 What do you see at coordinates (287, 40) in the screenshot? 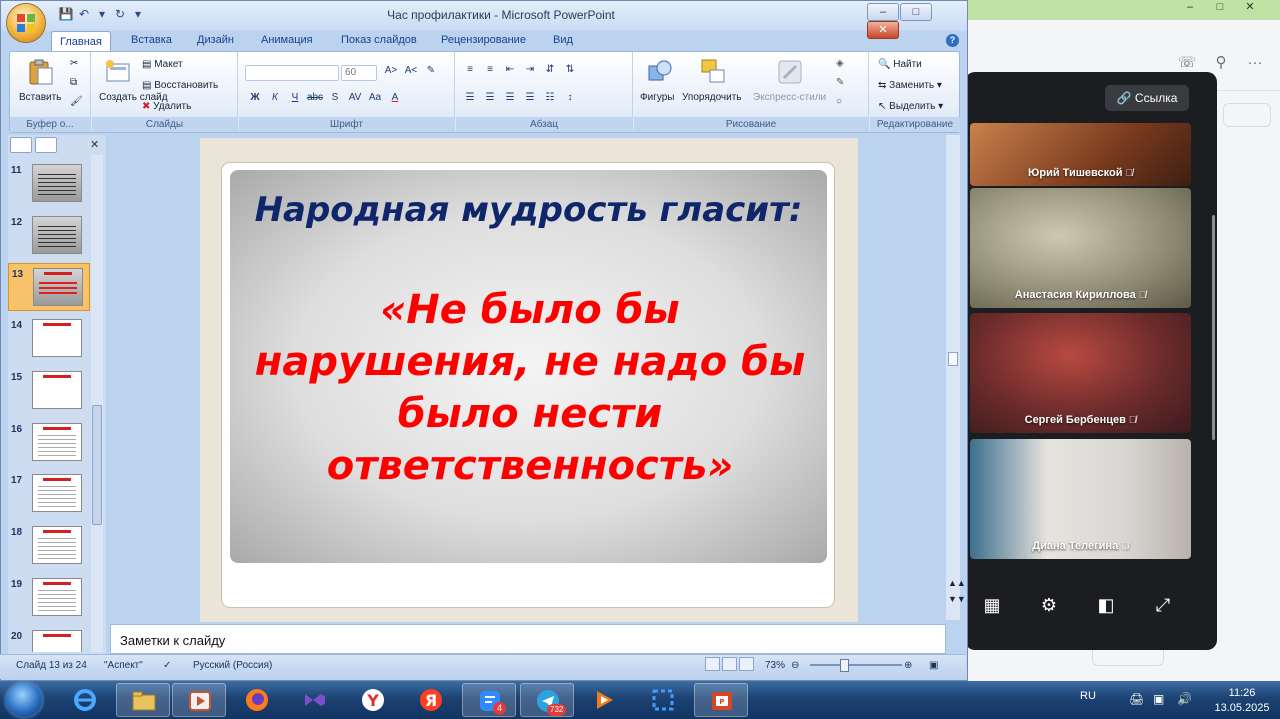
I see `tab-animation: Анимация` at bounding box center [287, 40].